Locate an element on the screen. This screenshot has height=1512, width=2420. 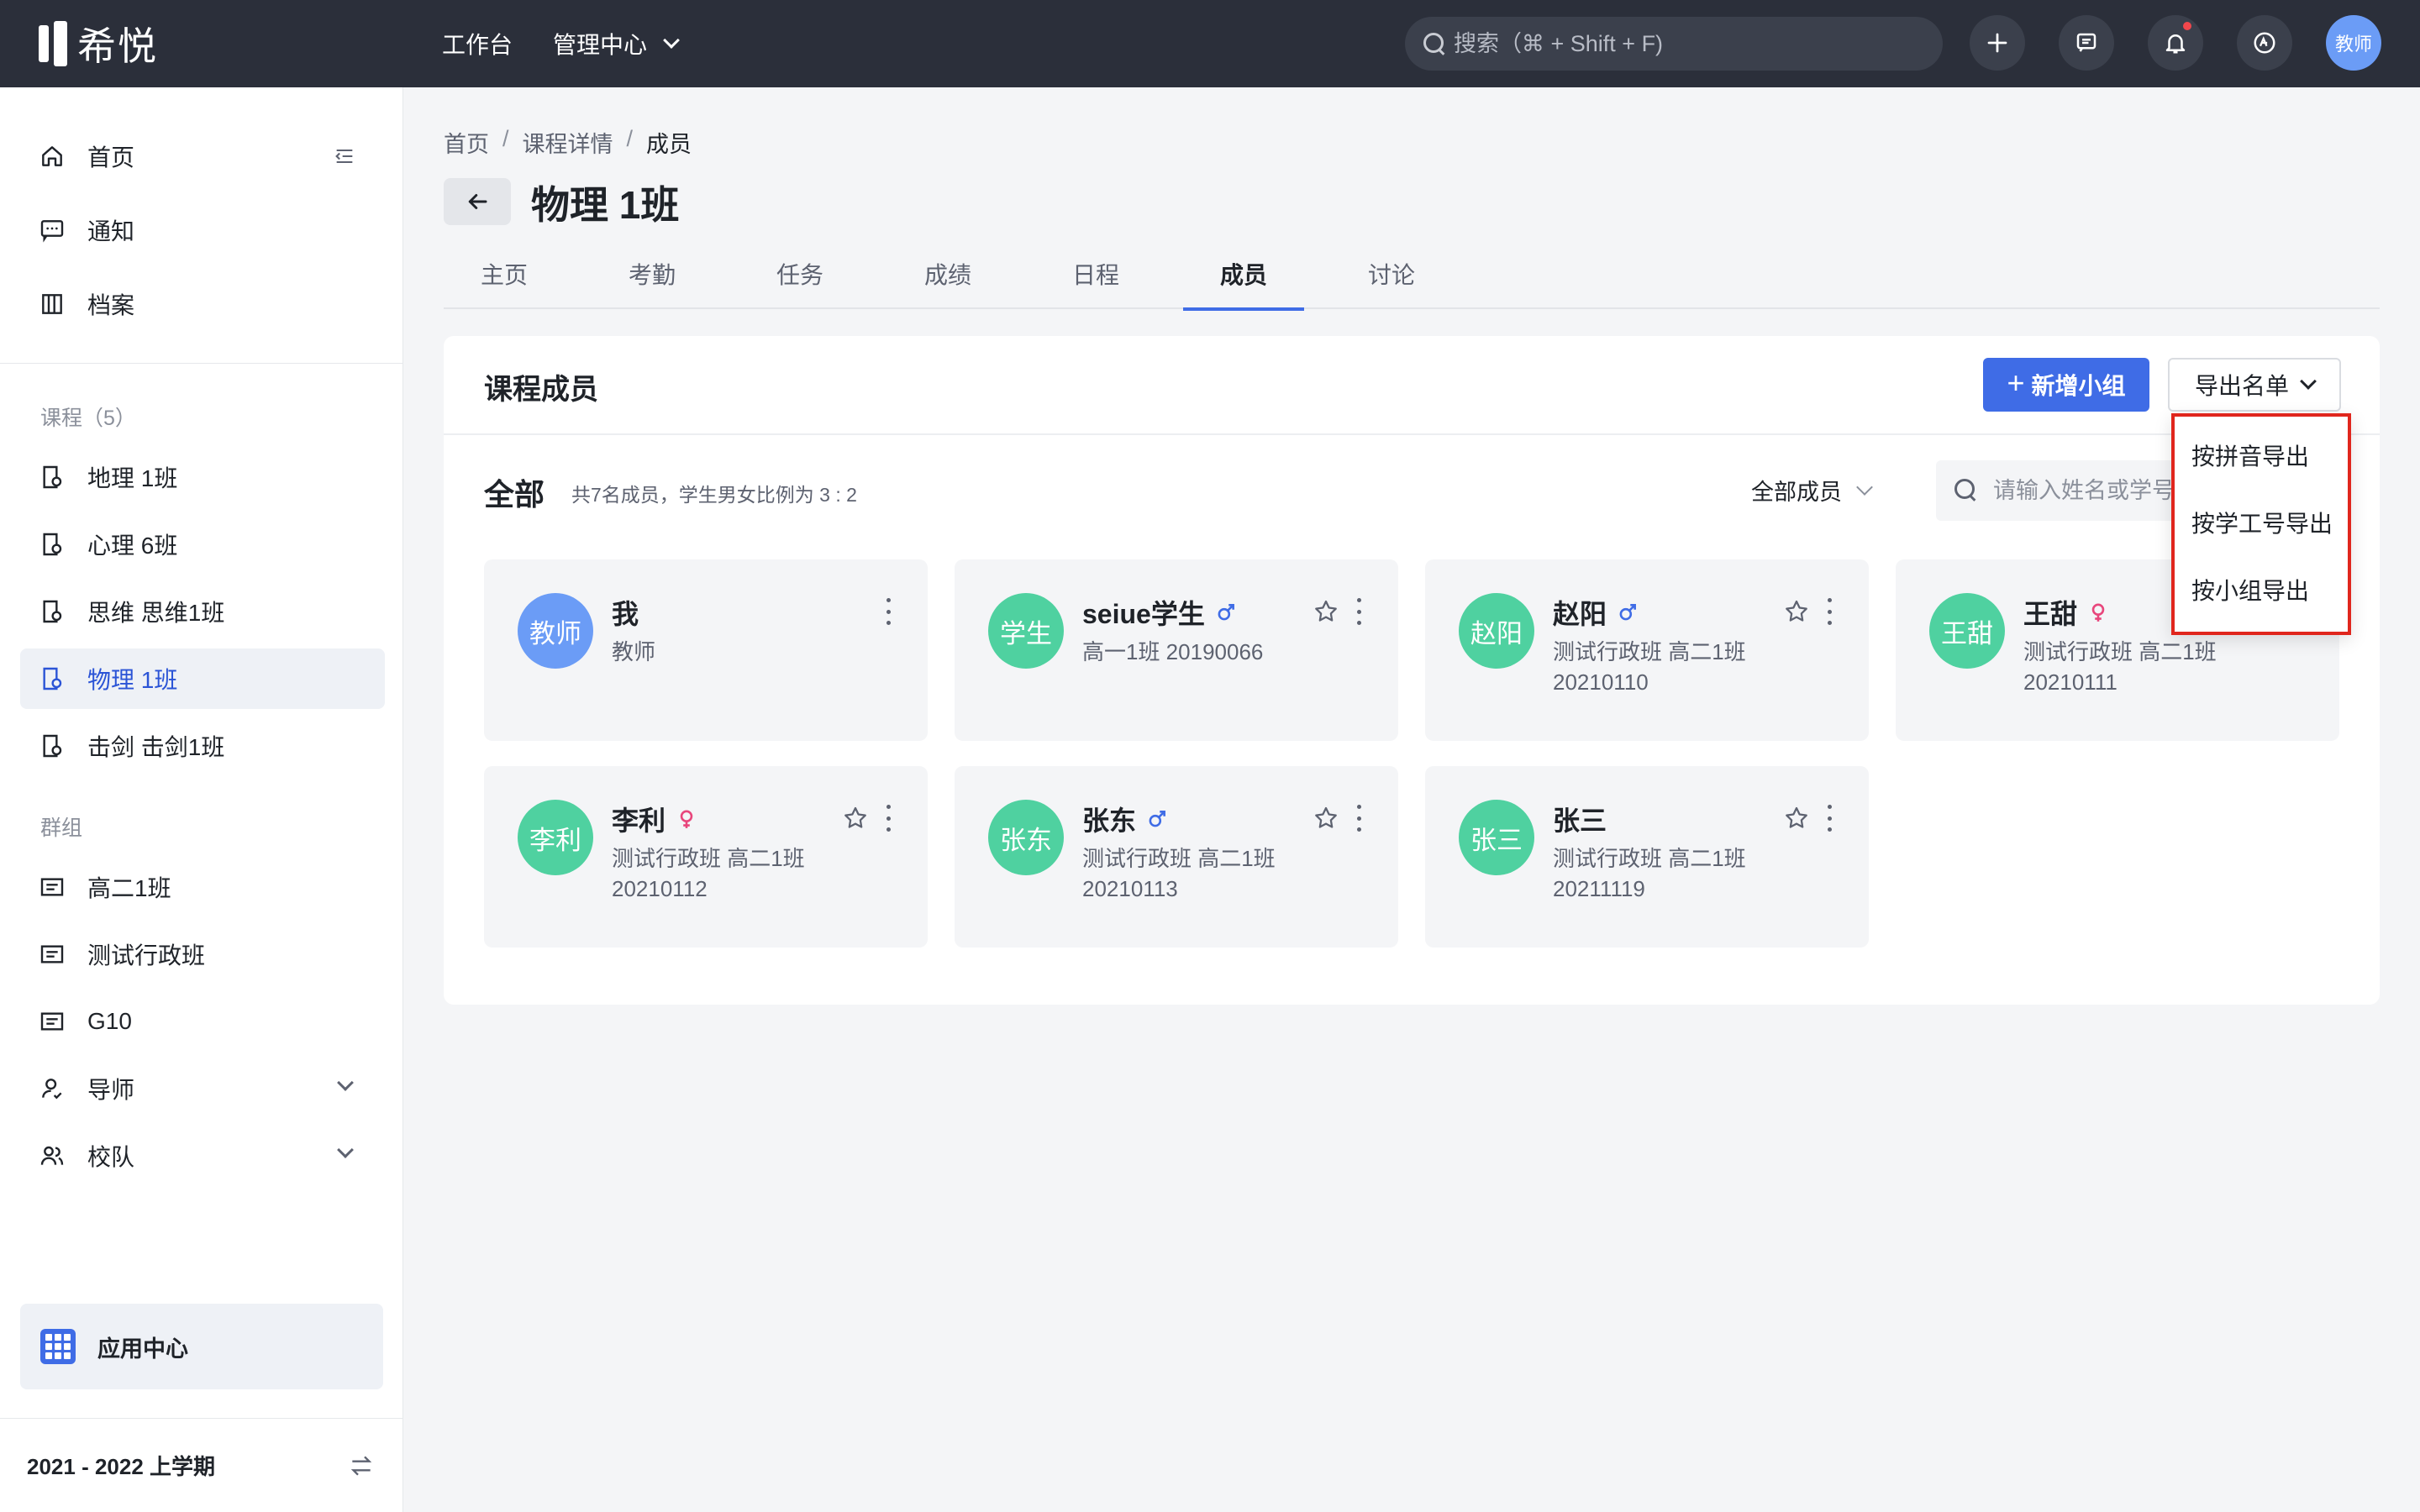
member-card: 学生 seiue学生 高一1班 20190066 is located at coordinates (1176, 650).